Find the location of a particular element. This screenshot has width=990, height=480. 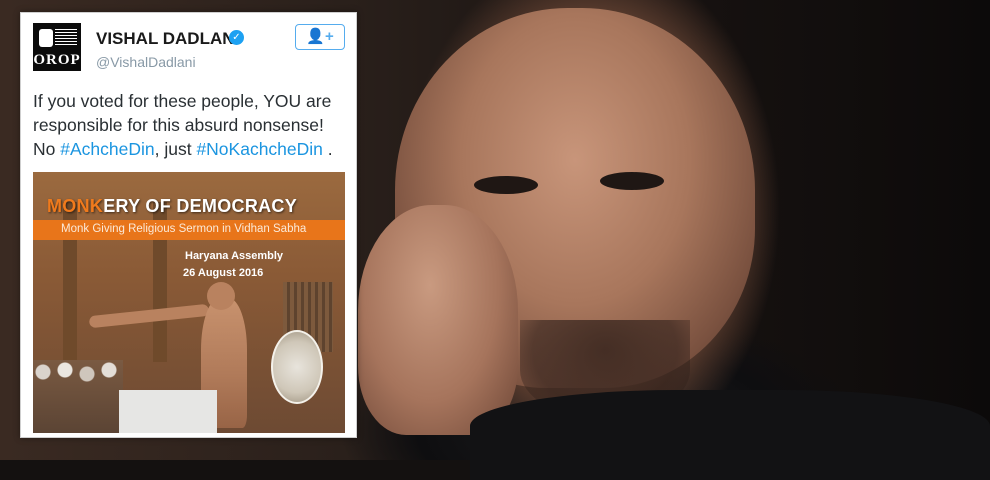

podium is located at coordinates (168, 411).